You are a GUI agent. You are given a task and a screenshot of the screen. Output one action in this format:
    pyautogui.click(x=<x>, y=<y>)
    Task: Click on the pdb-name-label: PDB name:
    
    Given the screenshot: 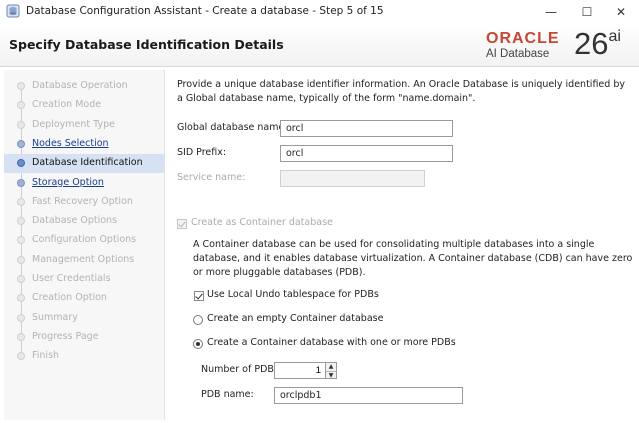 What is the action you would take?
    pyautogui.click(x=227, y=394)
    